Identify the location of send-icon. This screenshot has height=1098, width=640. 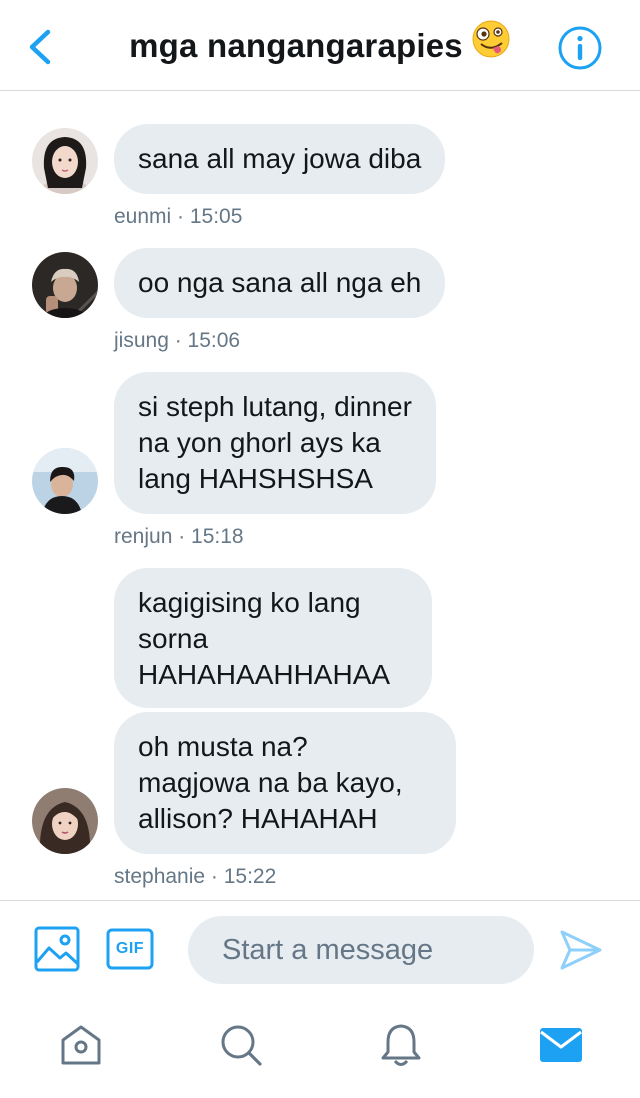
(581, 950).